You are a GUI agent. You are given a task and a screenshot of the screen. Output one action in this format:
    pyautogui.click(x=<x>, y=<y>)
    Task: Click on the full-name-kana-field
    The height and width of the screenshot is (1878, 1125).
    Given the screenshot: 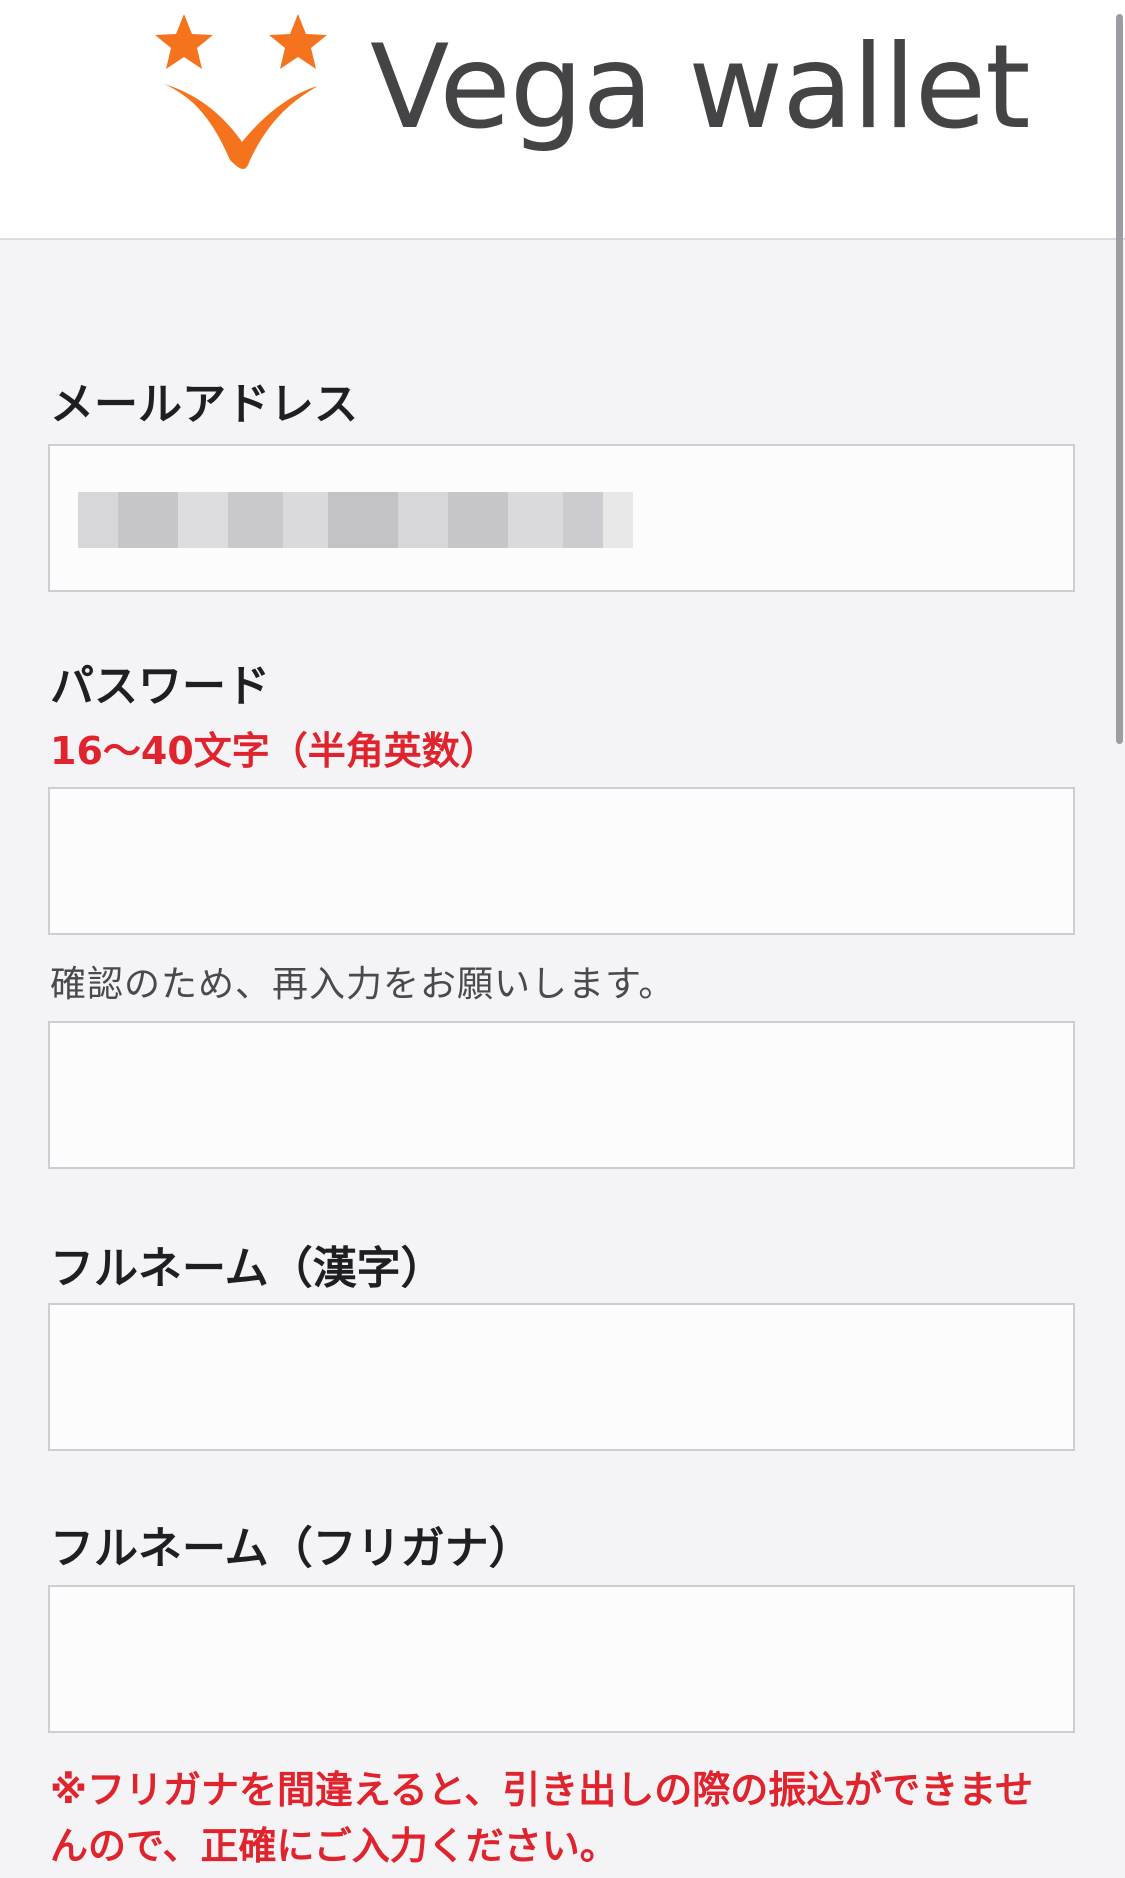 What is the action you would take?
    pyautogui.click(x=561, y=1659)
    